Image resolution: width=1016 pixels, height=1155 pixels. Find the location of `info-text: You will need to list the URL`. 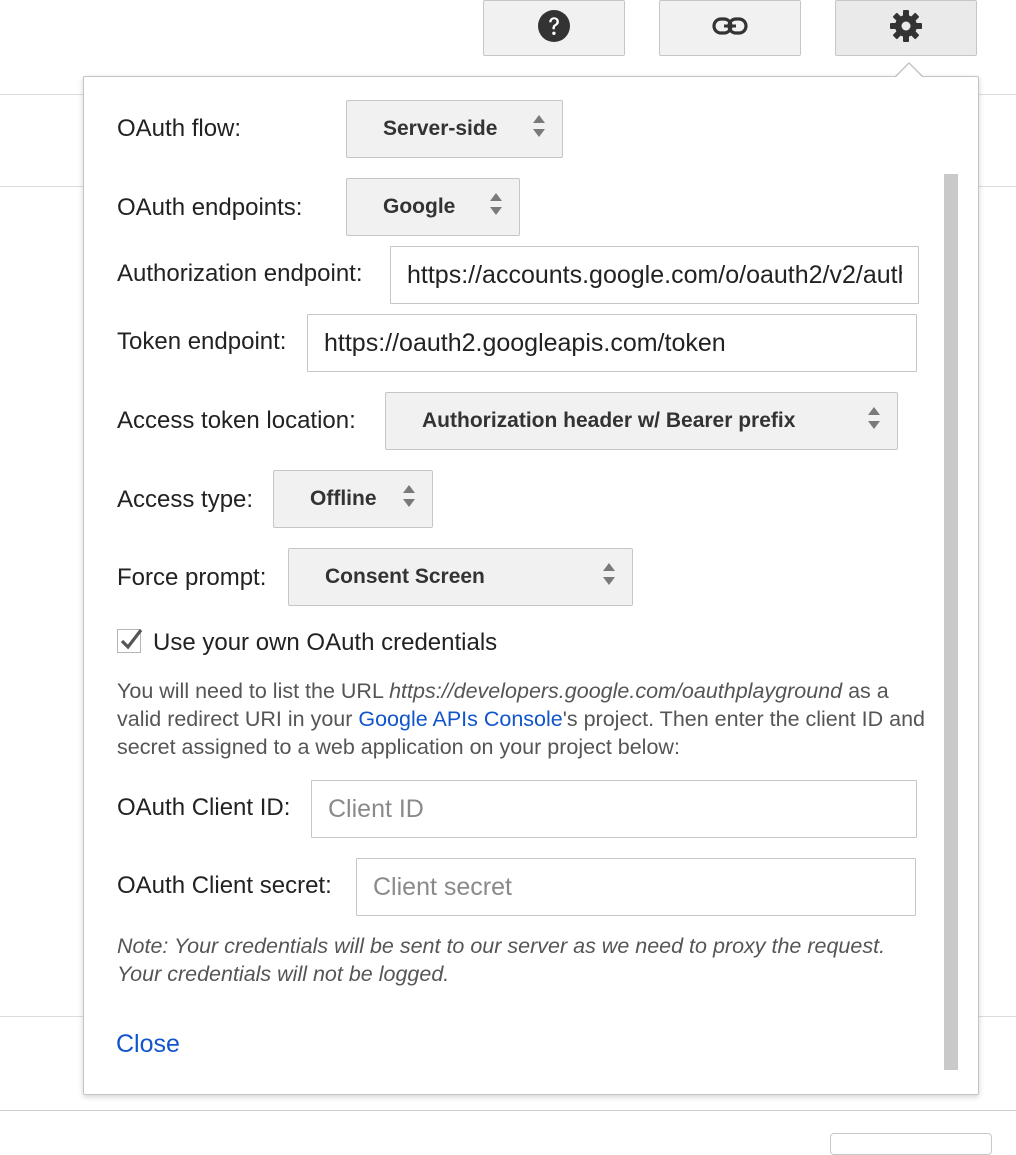

info-text: You will need to list the URL is located at coordinates (253, 691).